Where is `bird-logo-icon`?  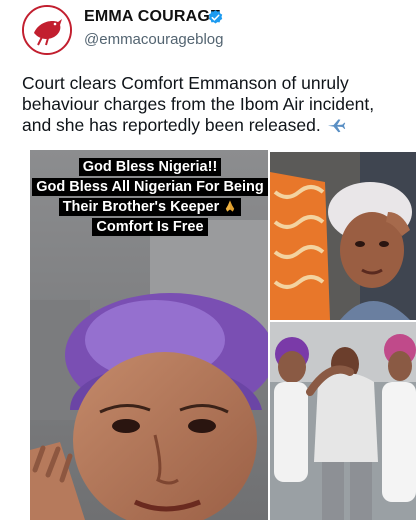
bird-logo-icon is located at coordinates (47, 30).